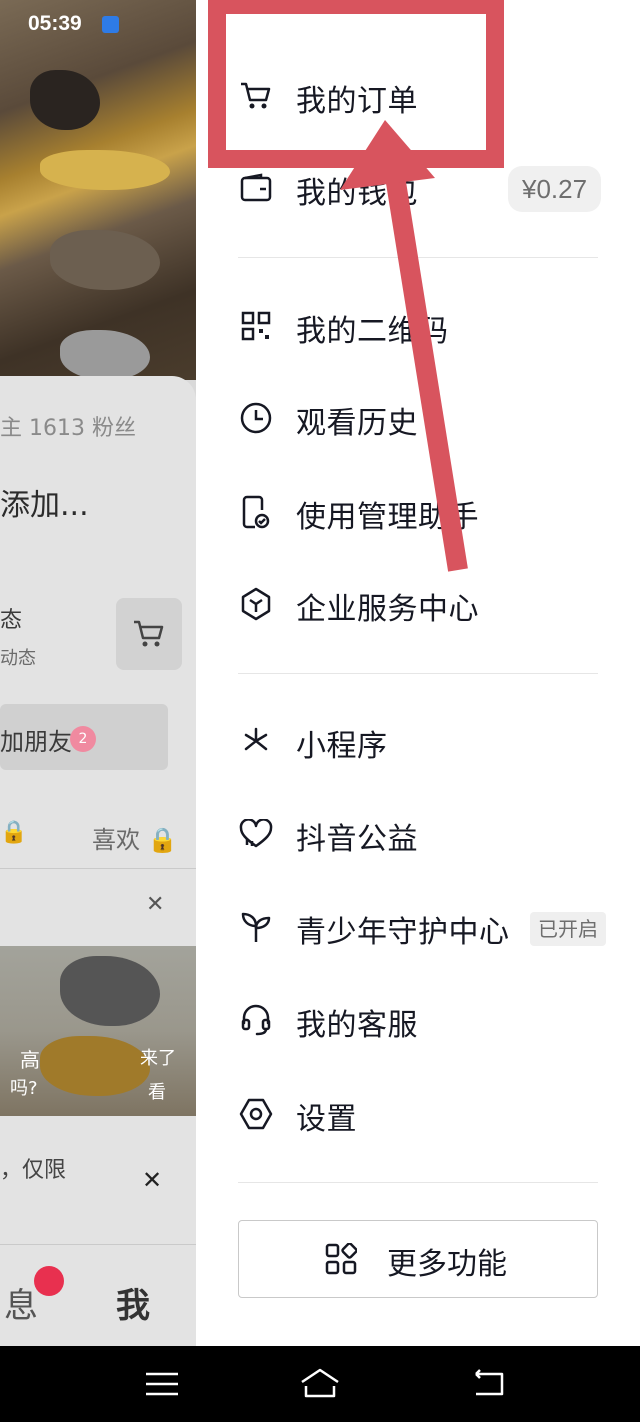  I want to click on menu-icon, so click(162, 1384).